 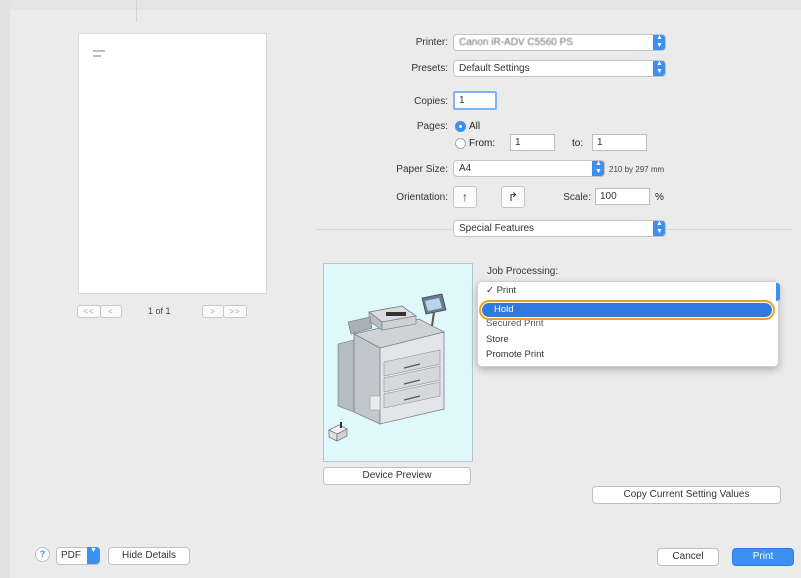 What do you see at coordinates (482, 143) in the screenshot?
I see `pages-from-label: From:` at bounding box center [482, 143].